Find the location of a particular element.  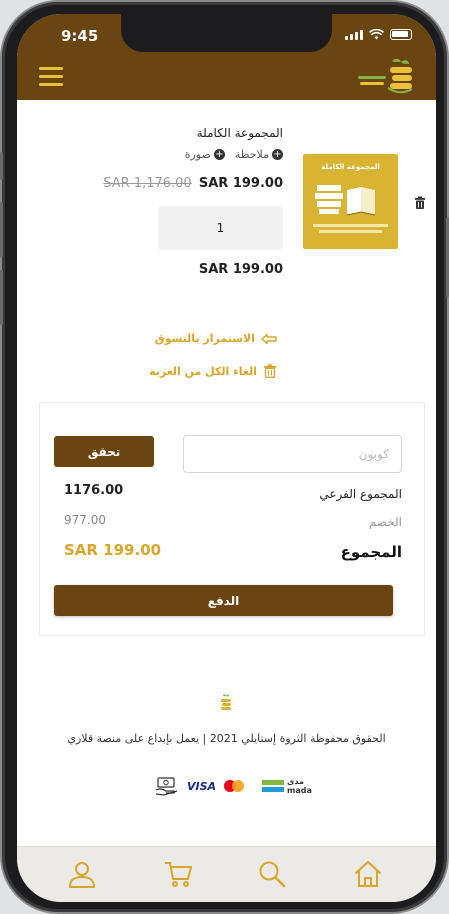

continue-shopping-link: الاستمرار بالتسوق is located at coordinates (216, 338).